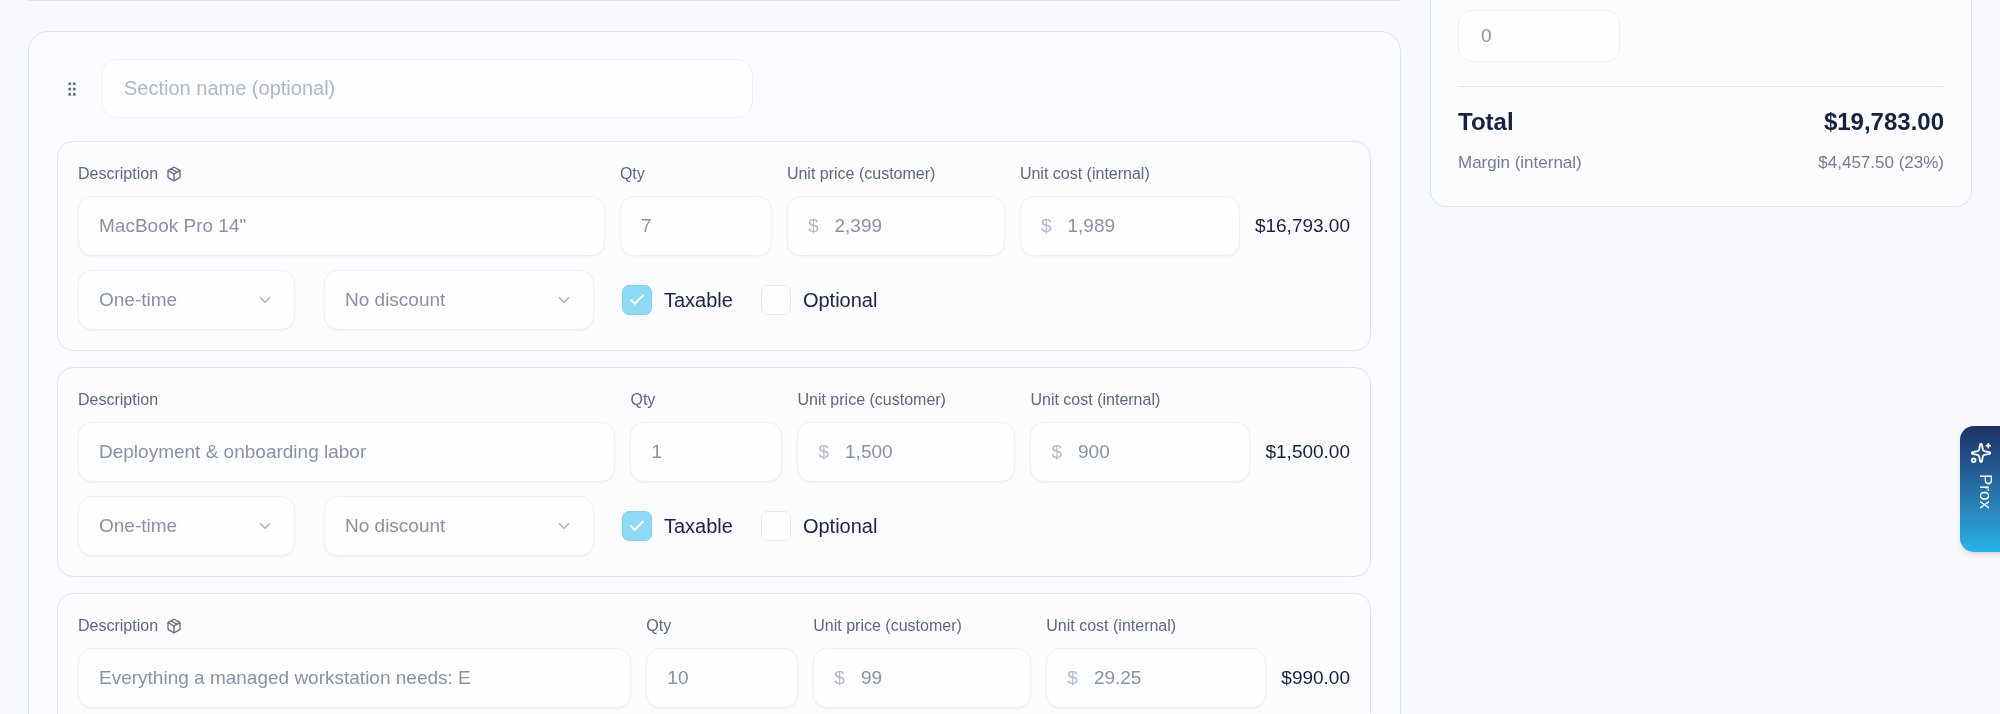  What do you see at coordinates (695, 226) in the screenshot?
I see `quantity-field: 7` at bounding box center [695, 226].